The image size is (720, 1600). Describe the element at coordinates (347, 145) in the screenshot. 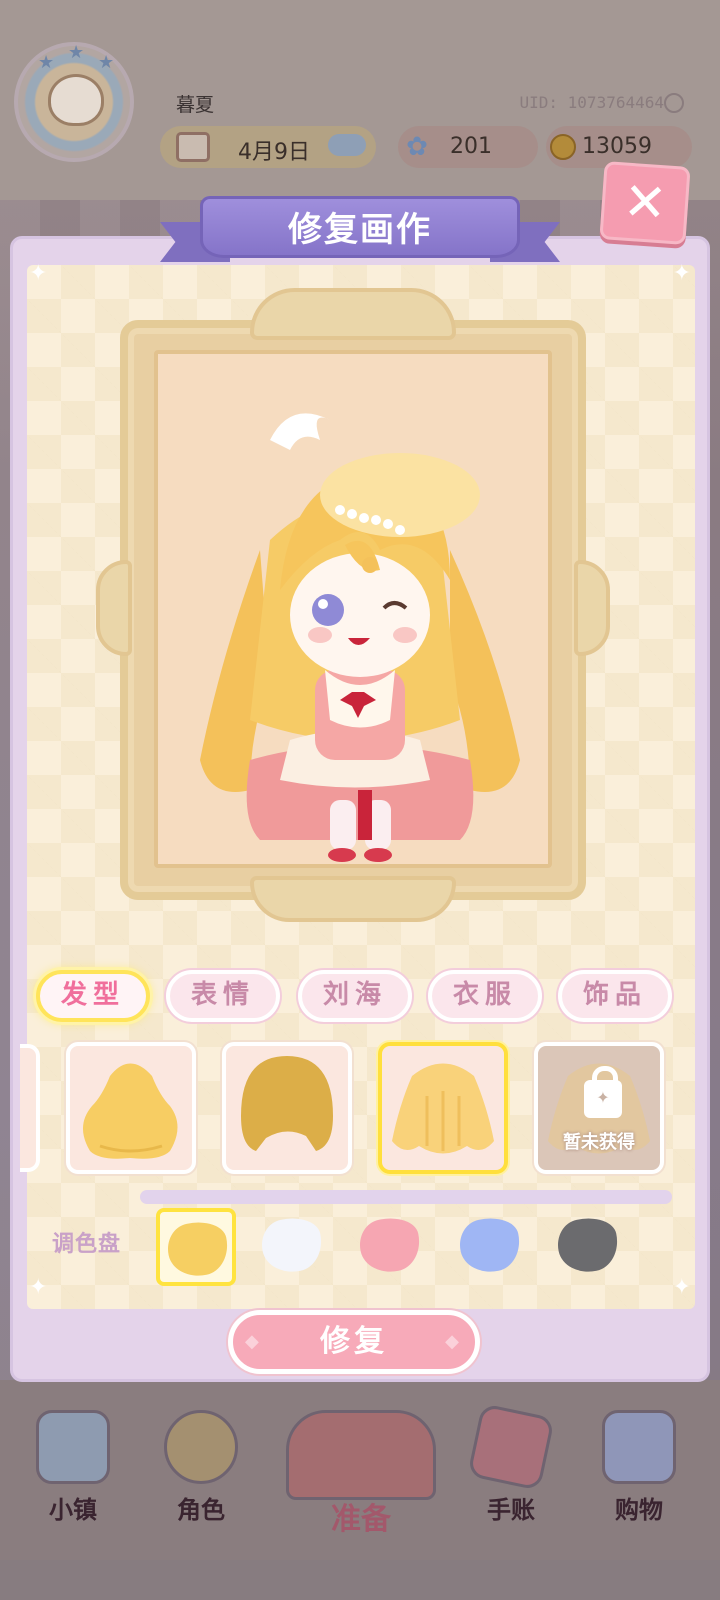

I see `weather-cloud-icon` at that location.